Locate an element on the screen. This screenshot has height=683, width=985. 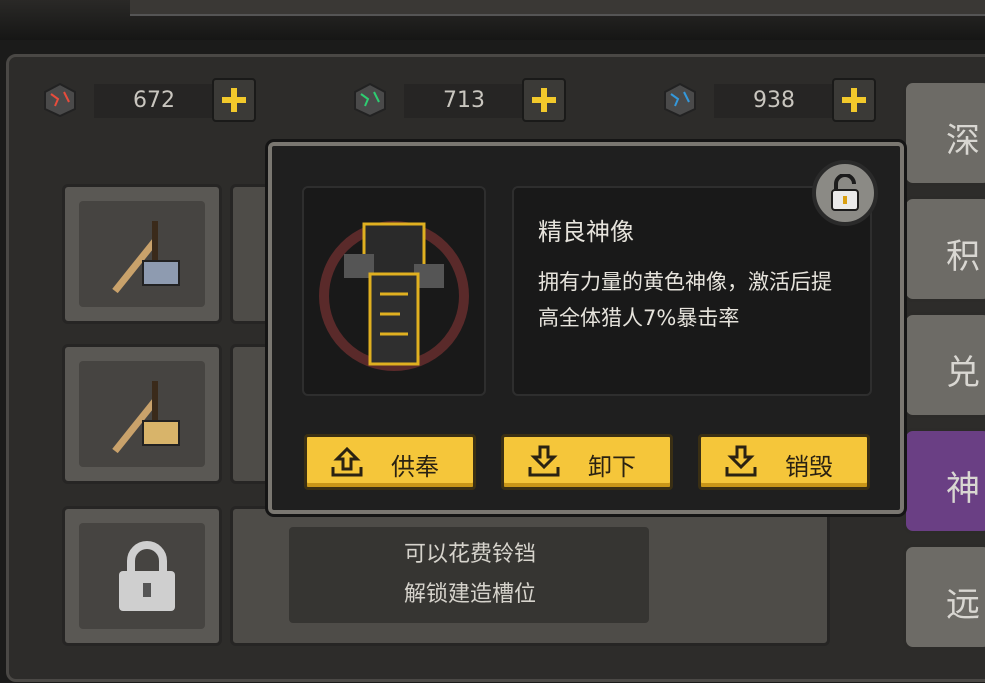
upload-icon is located at coordinates (347, 461).